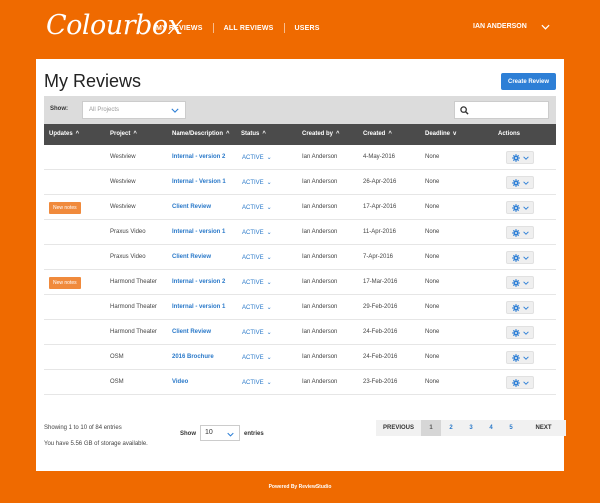 This screenshot has height=503, width=600. I want to click on pagination-next-button: NEXT, so click(543, 428).